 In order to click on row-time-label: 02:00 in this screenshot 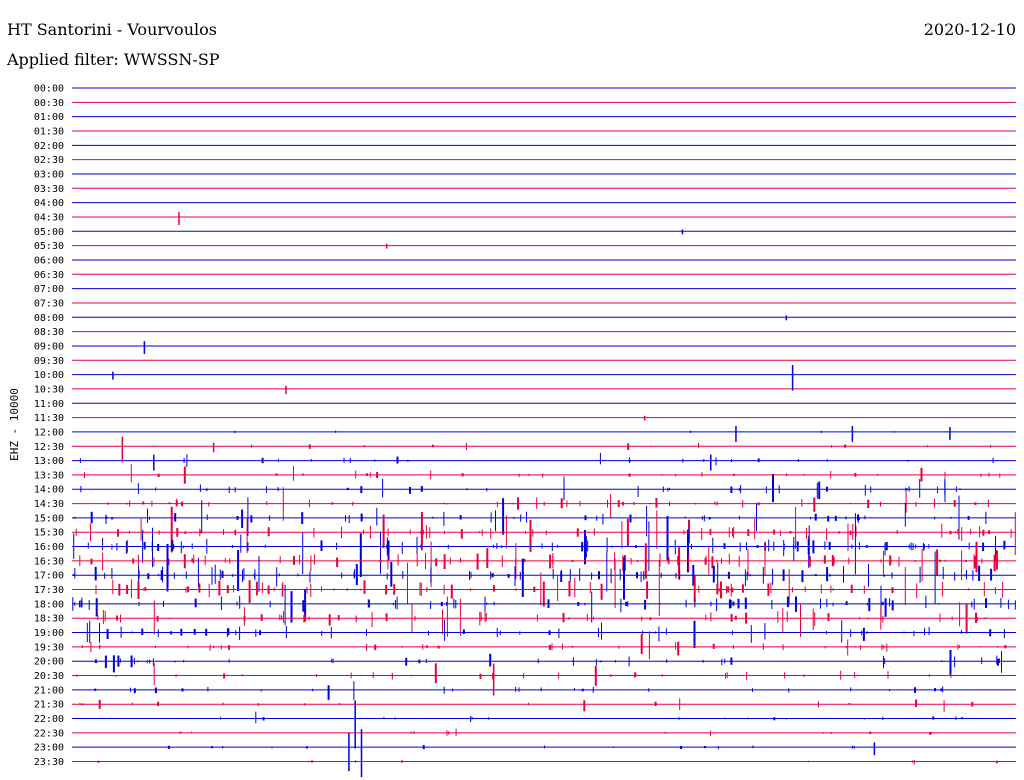, I will do `click(49, 146)`.